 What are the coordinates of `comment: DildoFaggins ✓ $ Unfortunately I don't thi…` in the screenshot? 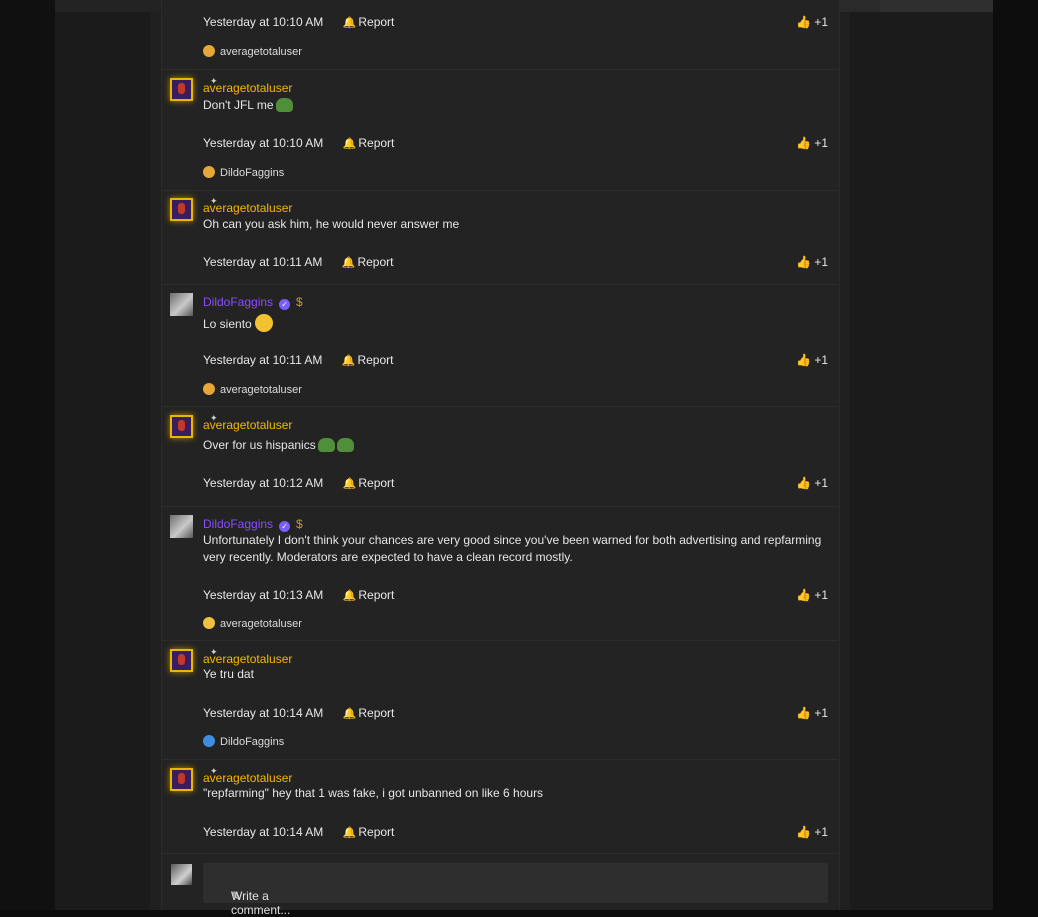 It's located at (499, 573).